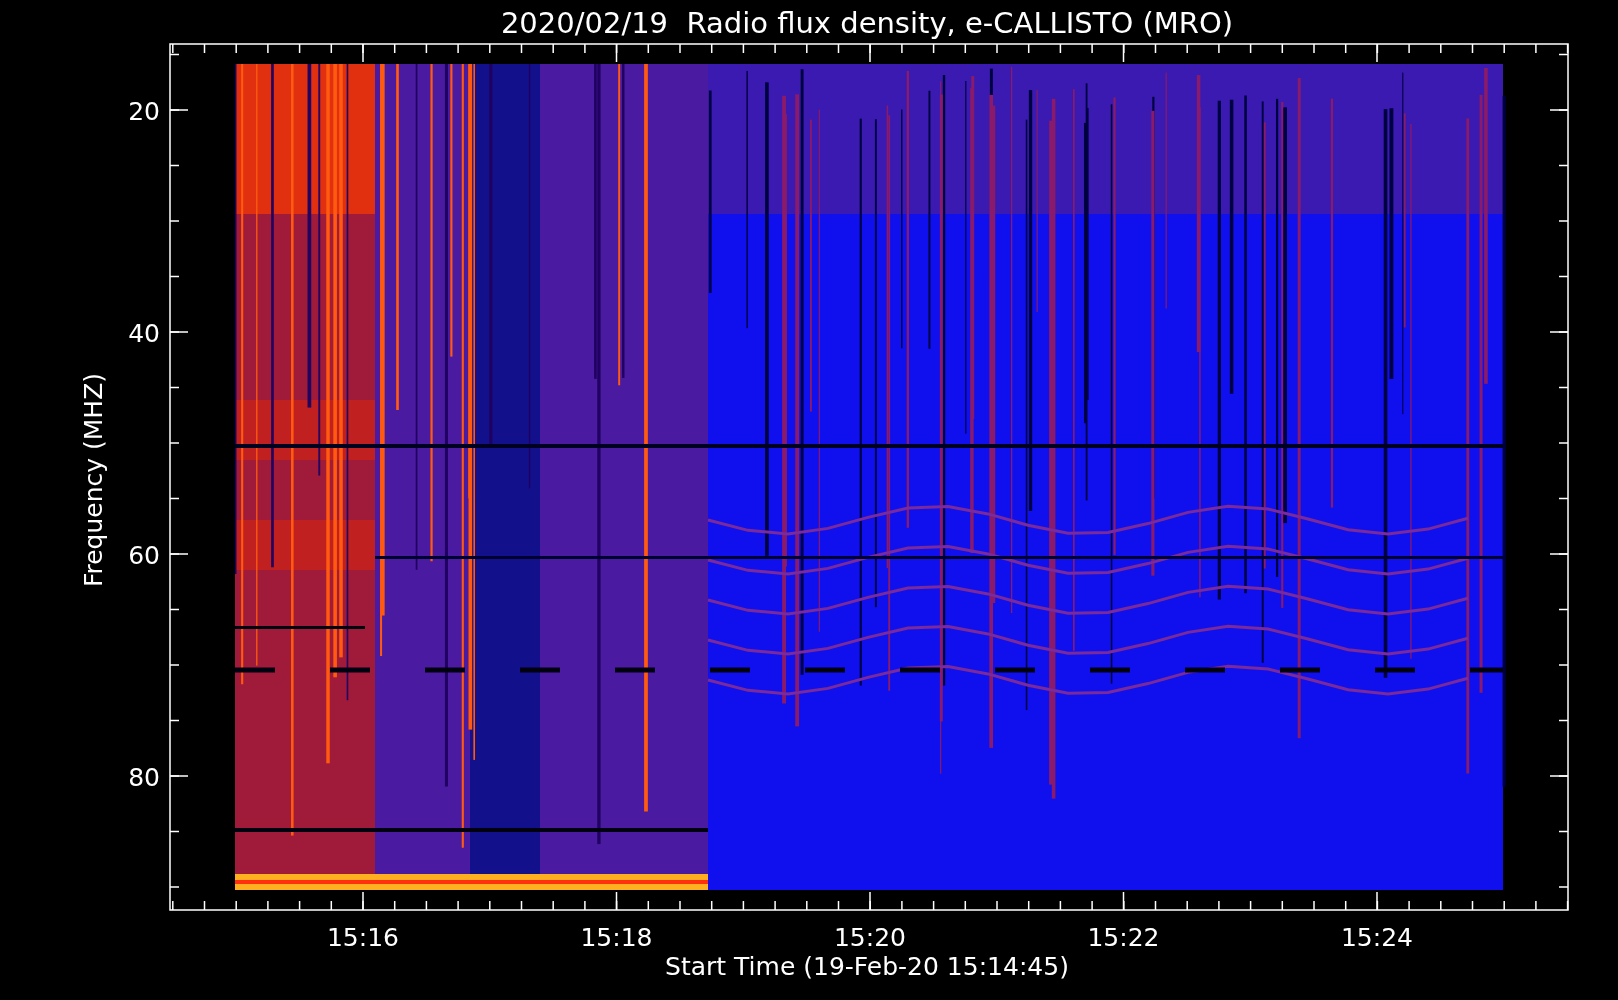  Describe the element at coordinates (144, 111) in the screenshot. I see `axis-tick-label: 20` at that location.